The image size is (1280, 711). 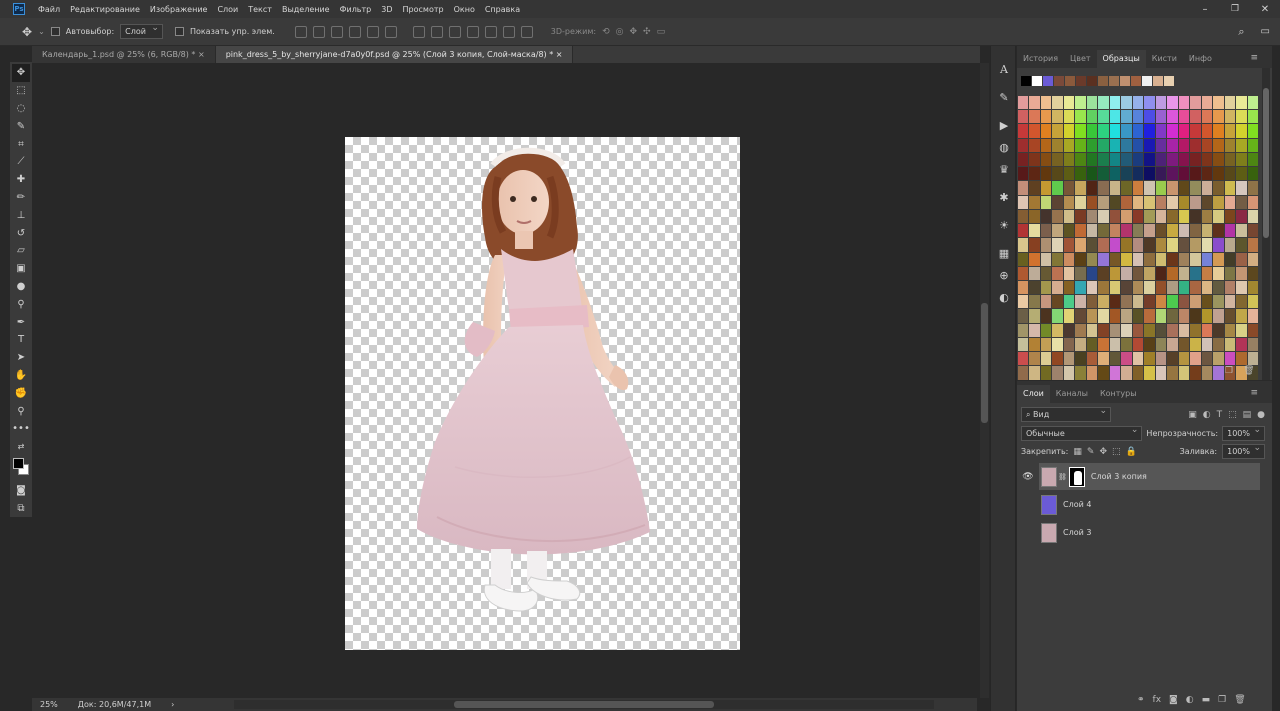 I want to click on align-hcenter-icon, so click(x=372, y=31).